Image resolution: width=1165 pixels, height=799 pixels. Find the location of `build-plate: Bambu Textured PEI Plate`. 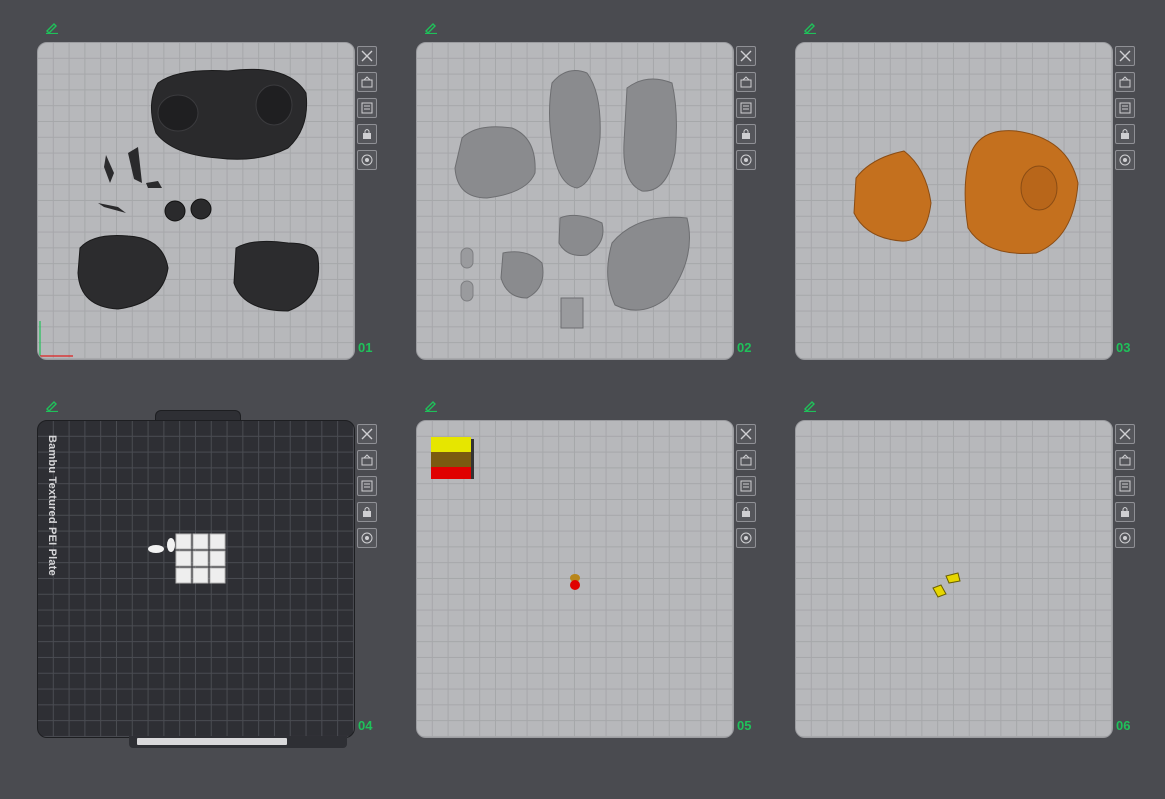

build-plate: Bambu Textured PEI Plate is located at coordinates (196, 579).